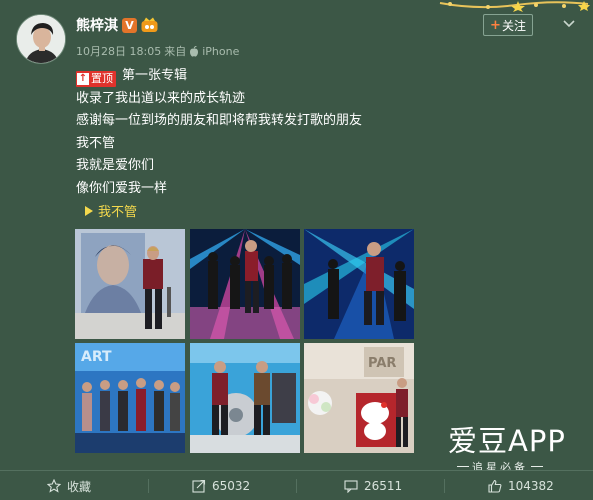  Describe the element at coordinates (161, 98) in the screenshot. I see `post-line: 收录了我出道以来的成长轨迹` at that location.